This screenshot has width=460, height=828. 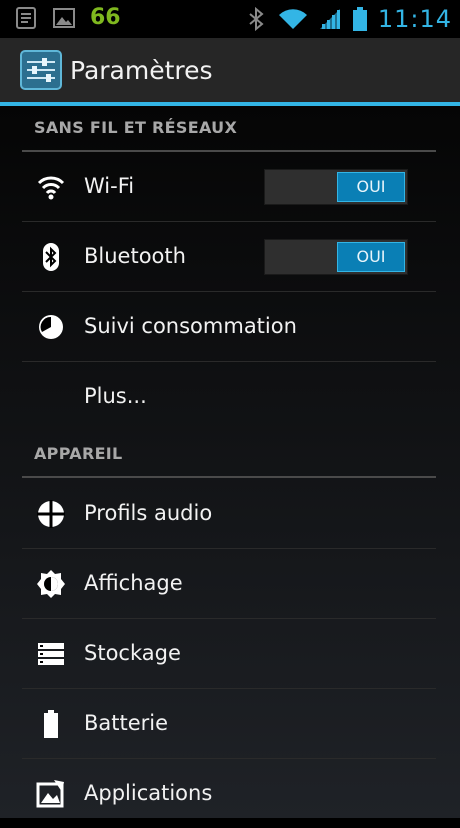 I want to click on notes-notification-icon, so click(x=26, y=18).